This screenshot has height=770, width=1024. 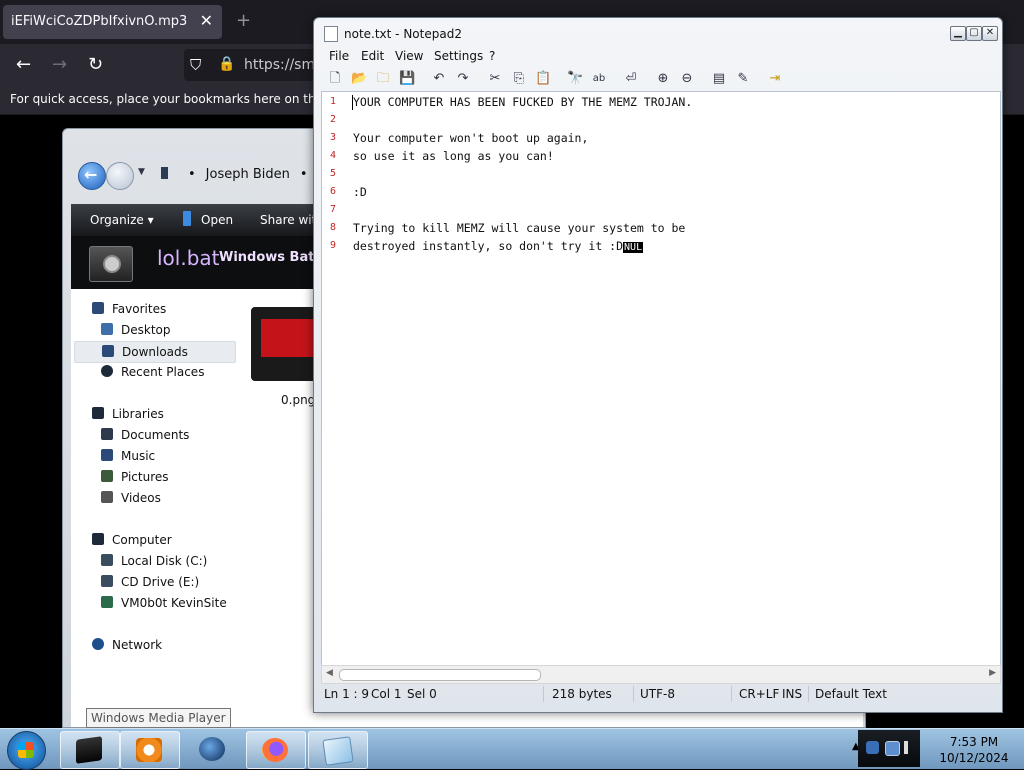 I want to click on zoom-in-icon: ⊕, so click(x=663, y=79).